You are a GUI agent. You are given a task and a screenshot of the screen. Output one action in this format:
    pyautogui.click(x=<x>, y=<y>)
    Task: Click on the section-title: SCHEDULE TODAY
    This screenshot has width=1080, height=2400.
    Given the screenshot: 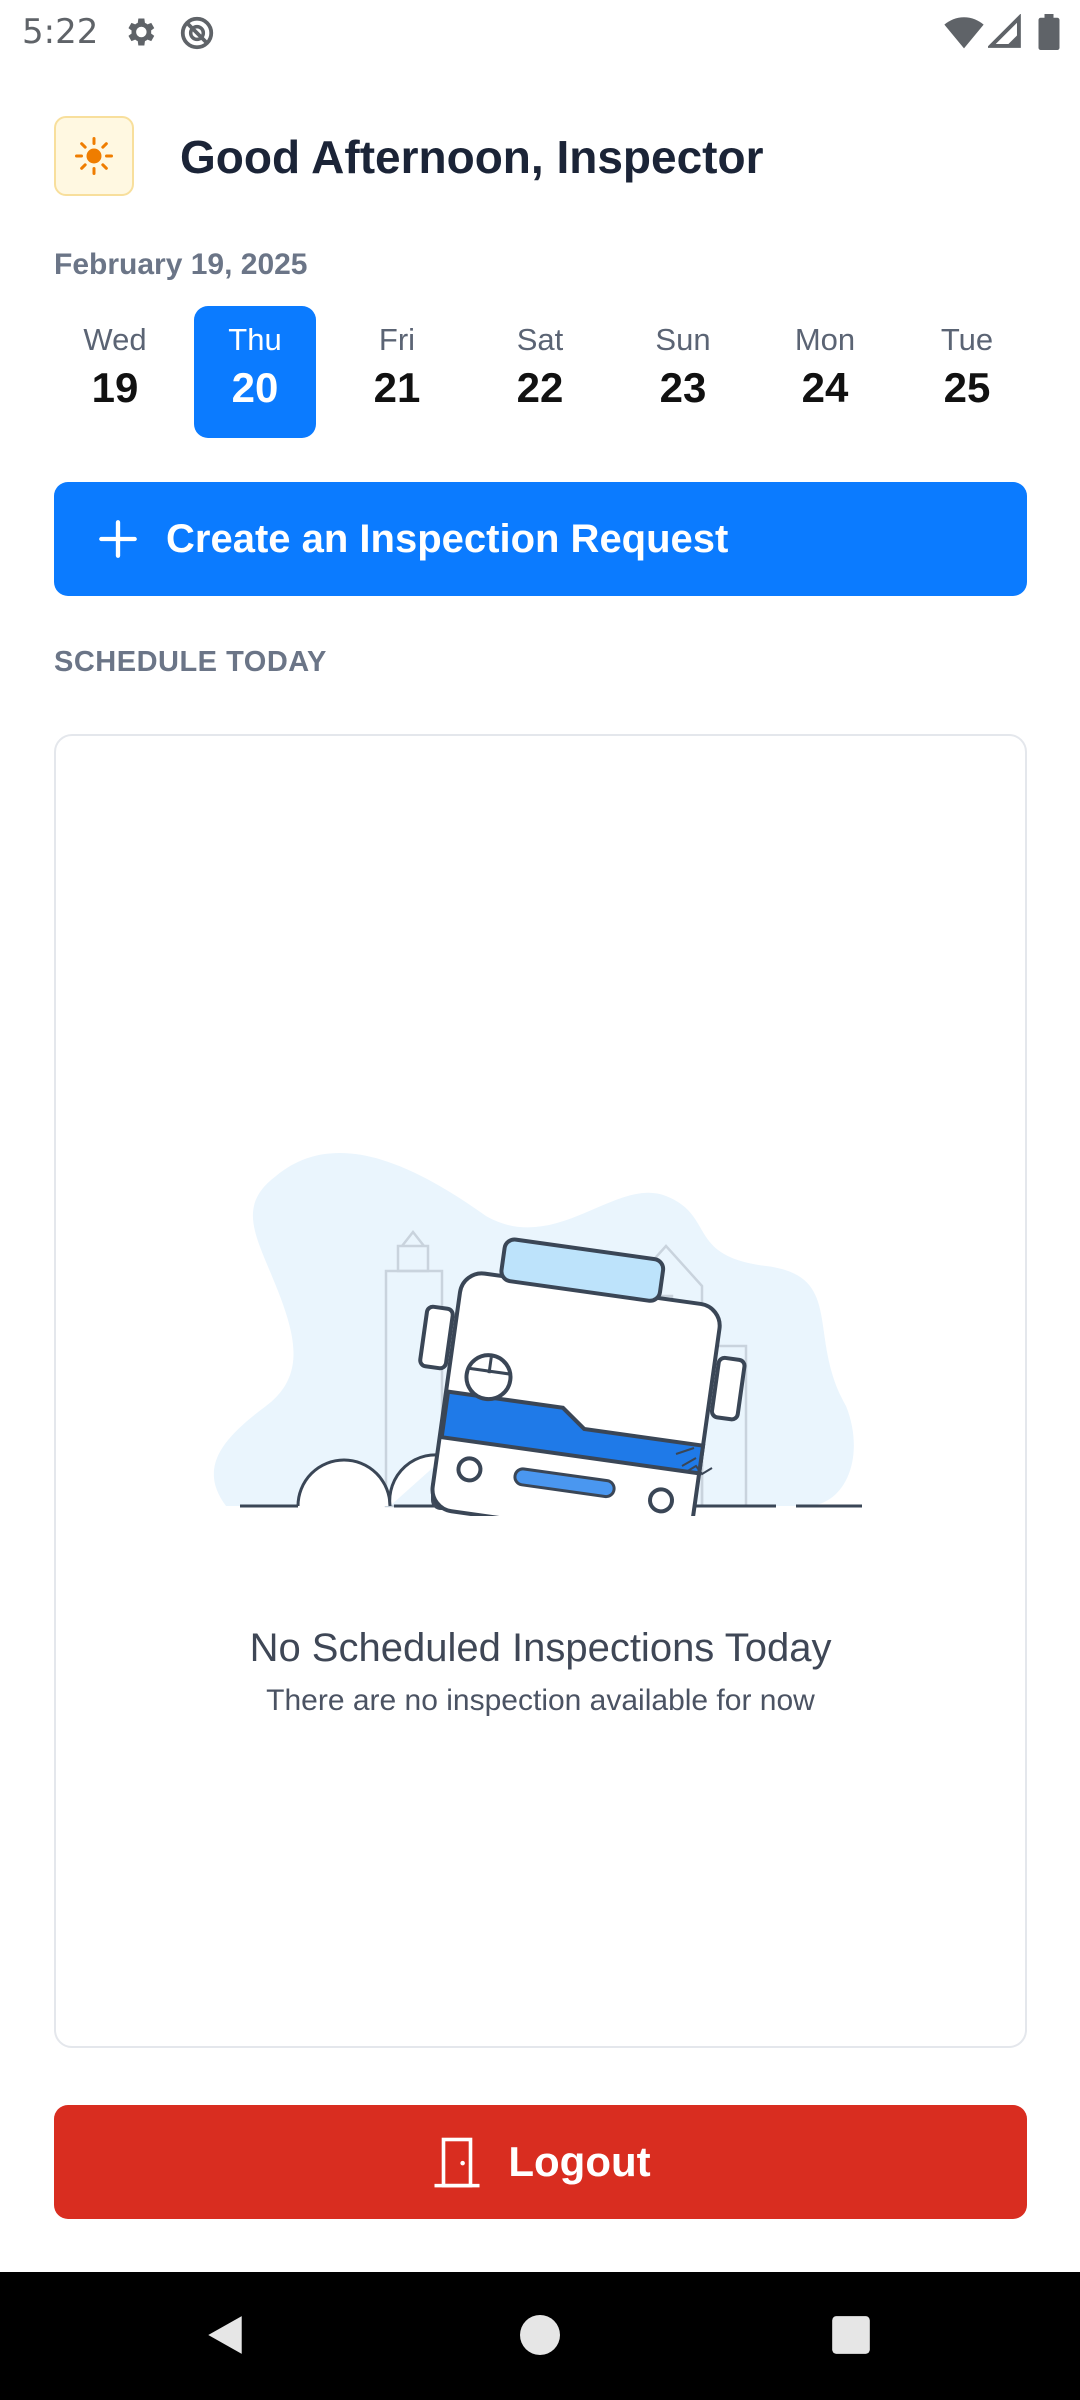 What is the action you would take?
    pyautogui.click(x=190, y=662)
    